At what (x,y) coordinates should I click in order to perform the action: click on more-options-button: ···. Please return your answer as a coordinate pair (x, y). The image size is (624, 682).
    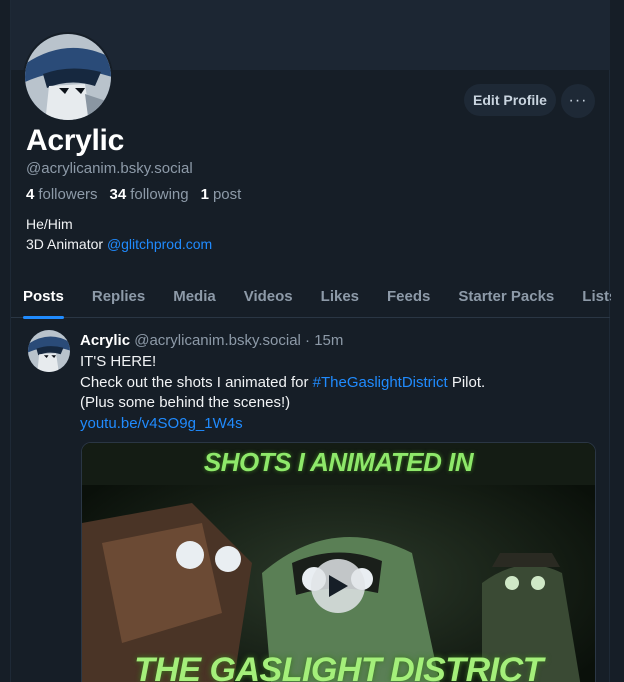
    Looking at the image, I should click on (578, 101).